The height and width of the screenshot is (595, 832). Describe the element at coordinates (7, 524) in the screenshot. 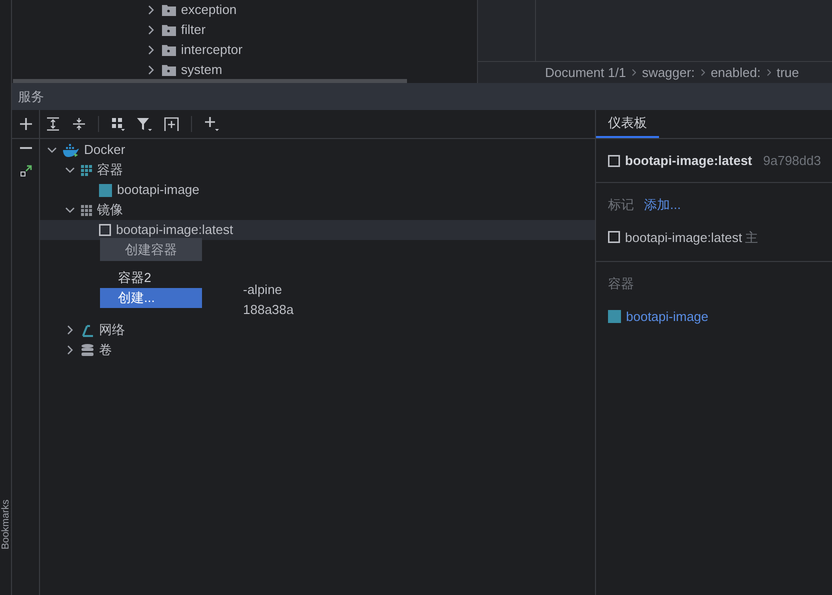

I see `bookmarks-tab: Bookmarks` at that location.